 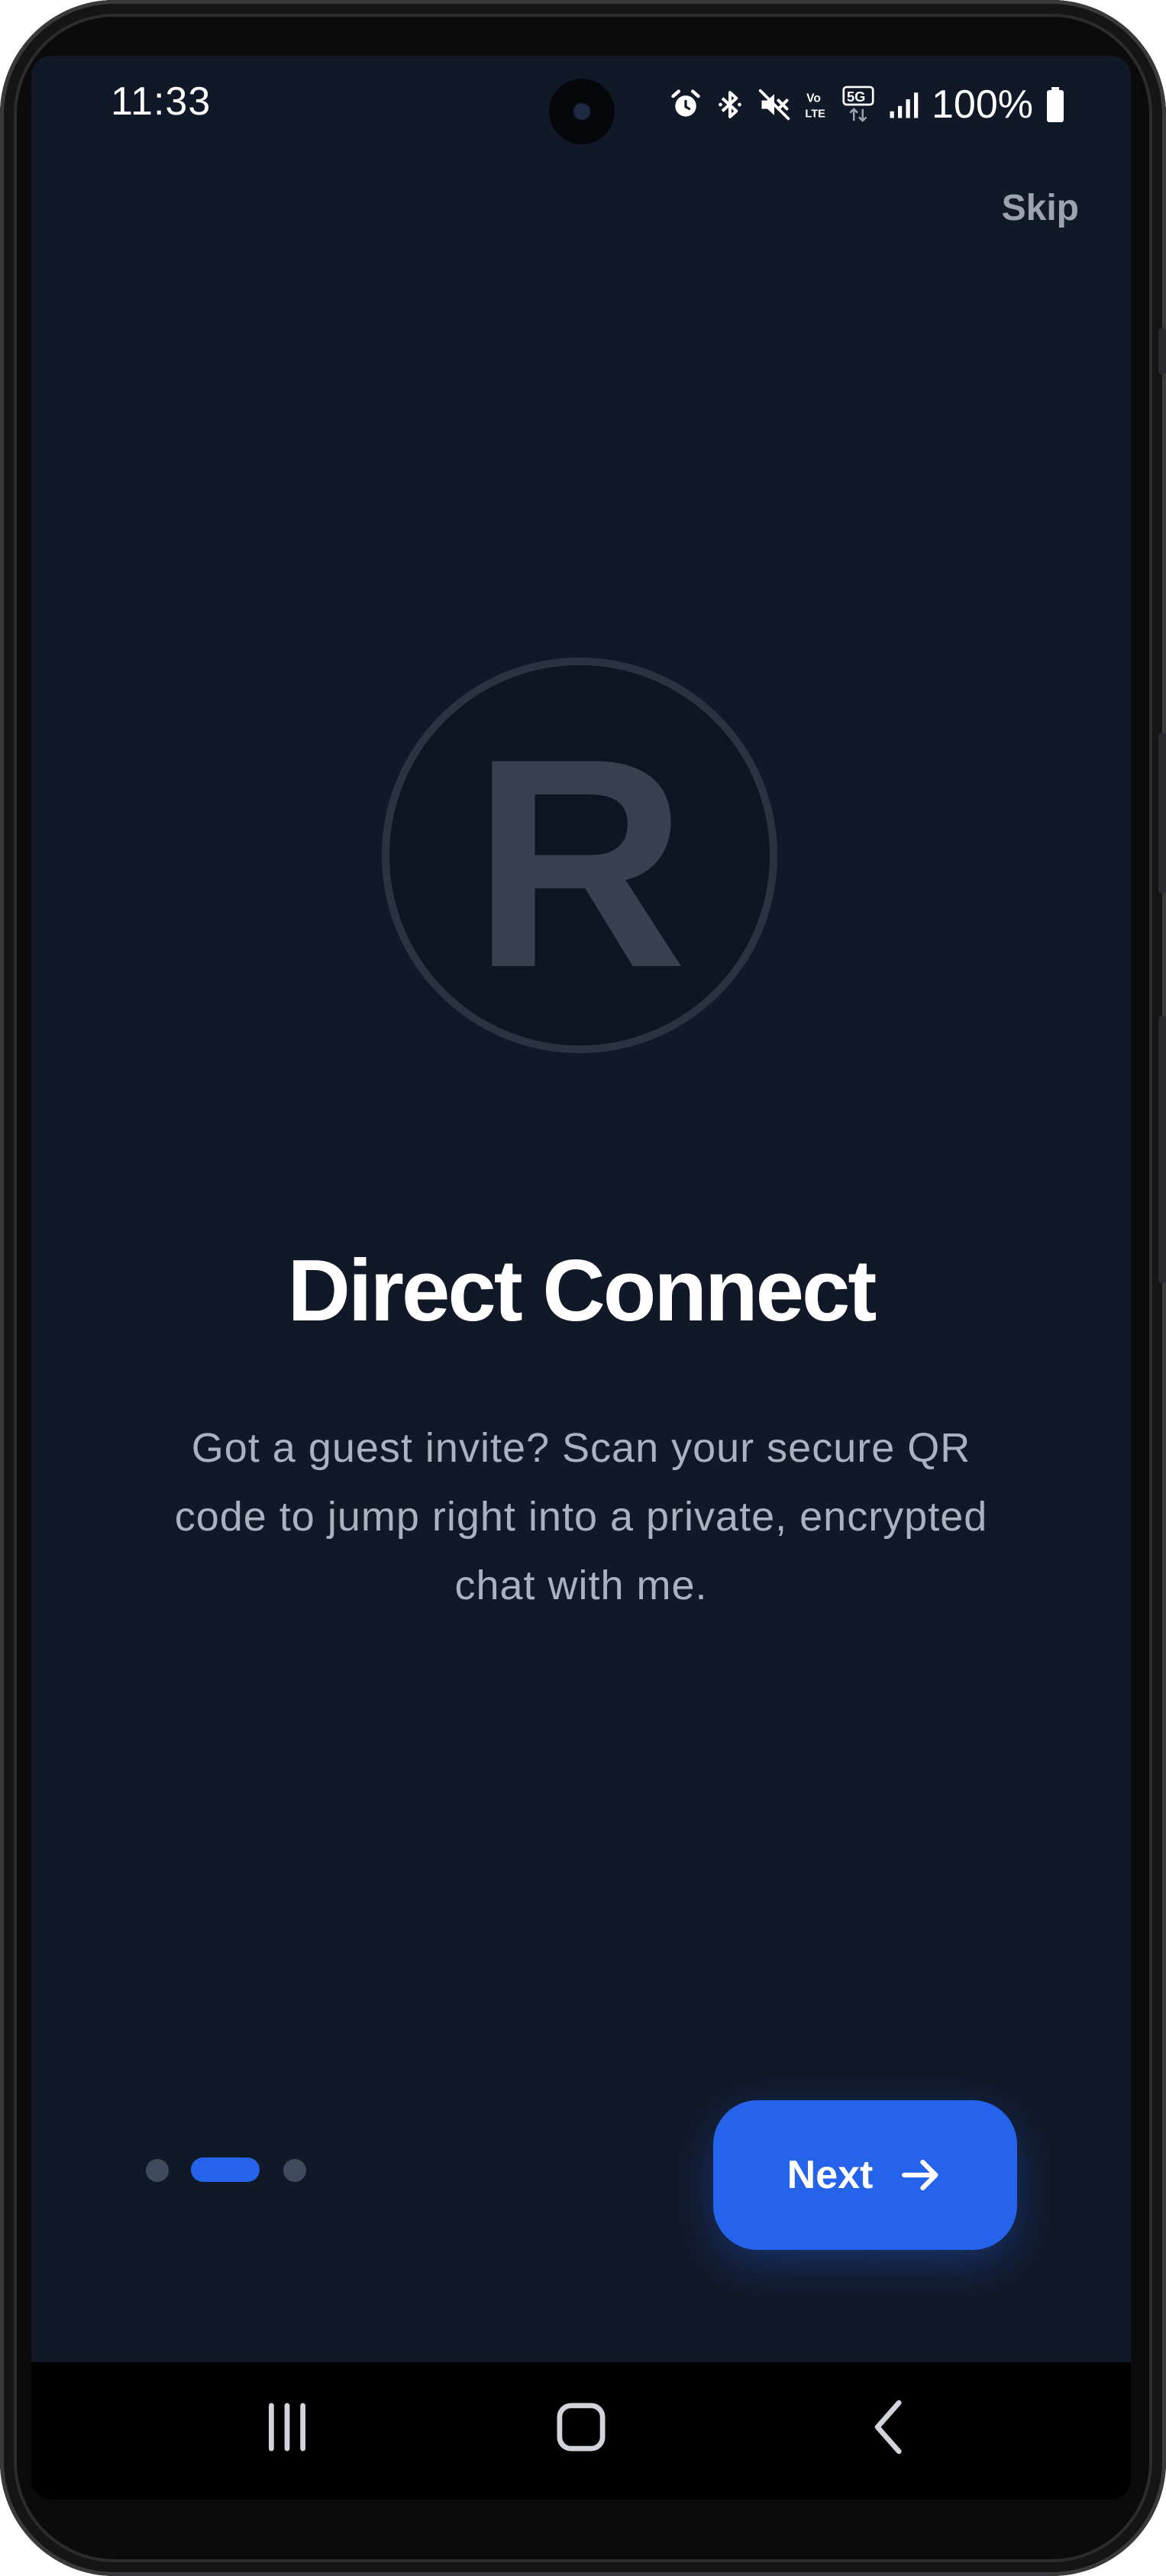 I want to click on volte-icon: Vo LTE, so click(x=815, y=106).